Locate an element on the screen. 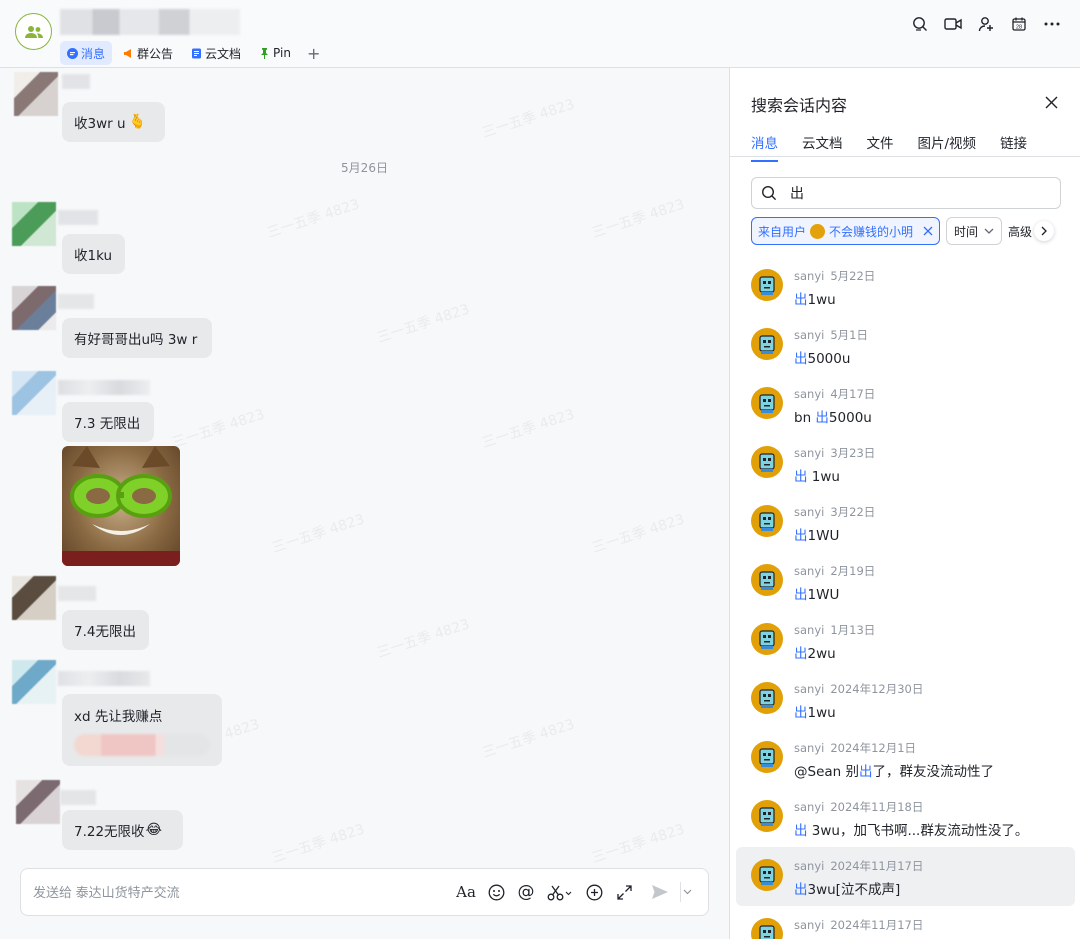  header-tabs: 消息 群公告 云文档 Pin + is located at coordinates (192, 53).